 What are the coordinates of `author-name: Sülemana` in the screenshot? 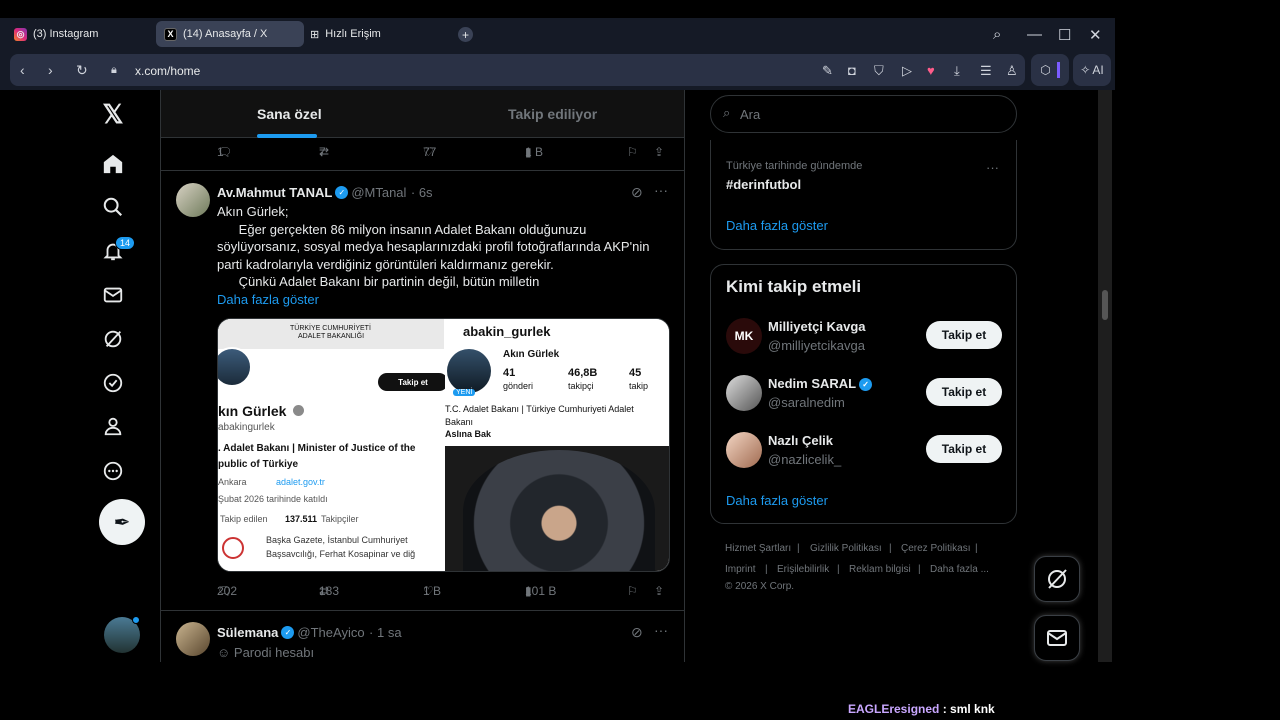 It's located at (247, 632).